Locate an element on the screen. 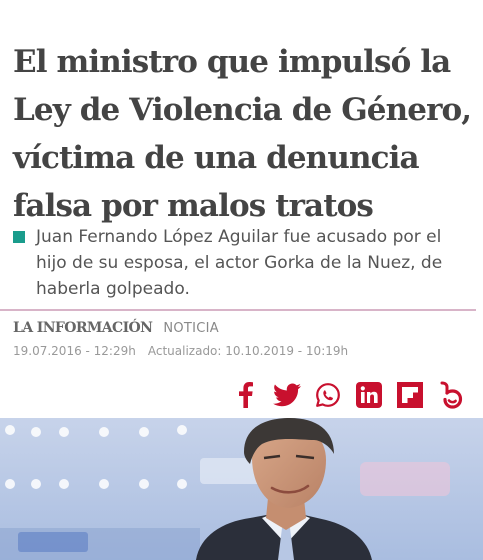 This screenshot has width=483, height=560. section-label: NOTICIA is located at coordinates (191, 328).